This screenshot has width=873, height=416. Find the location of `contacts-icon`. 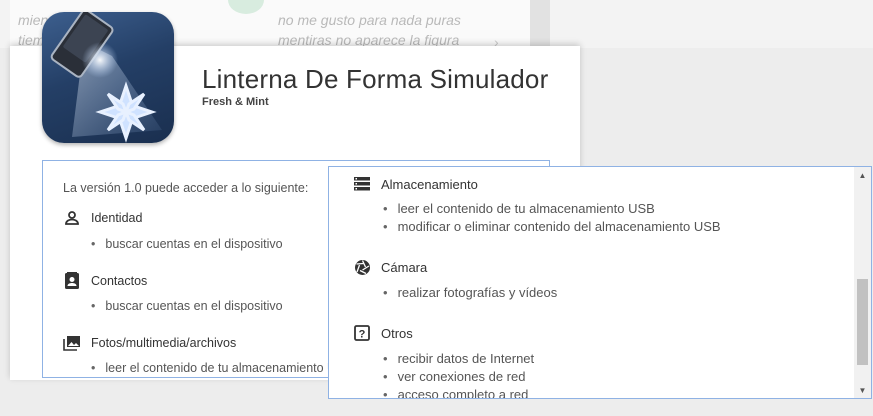

contacts-icon is located at coordinates (72, 281).